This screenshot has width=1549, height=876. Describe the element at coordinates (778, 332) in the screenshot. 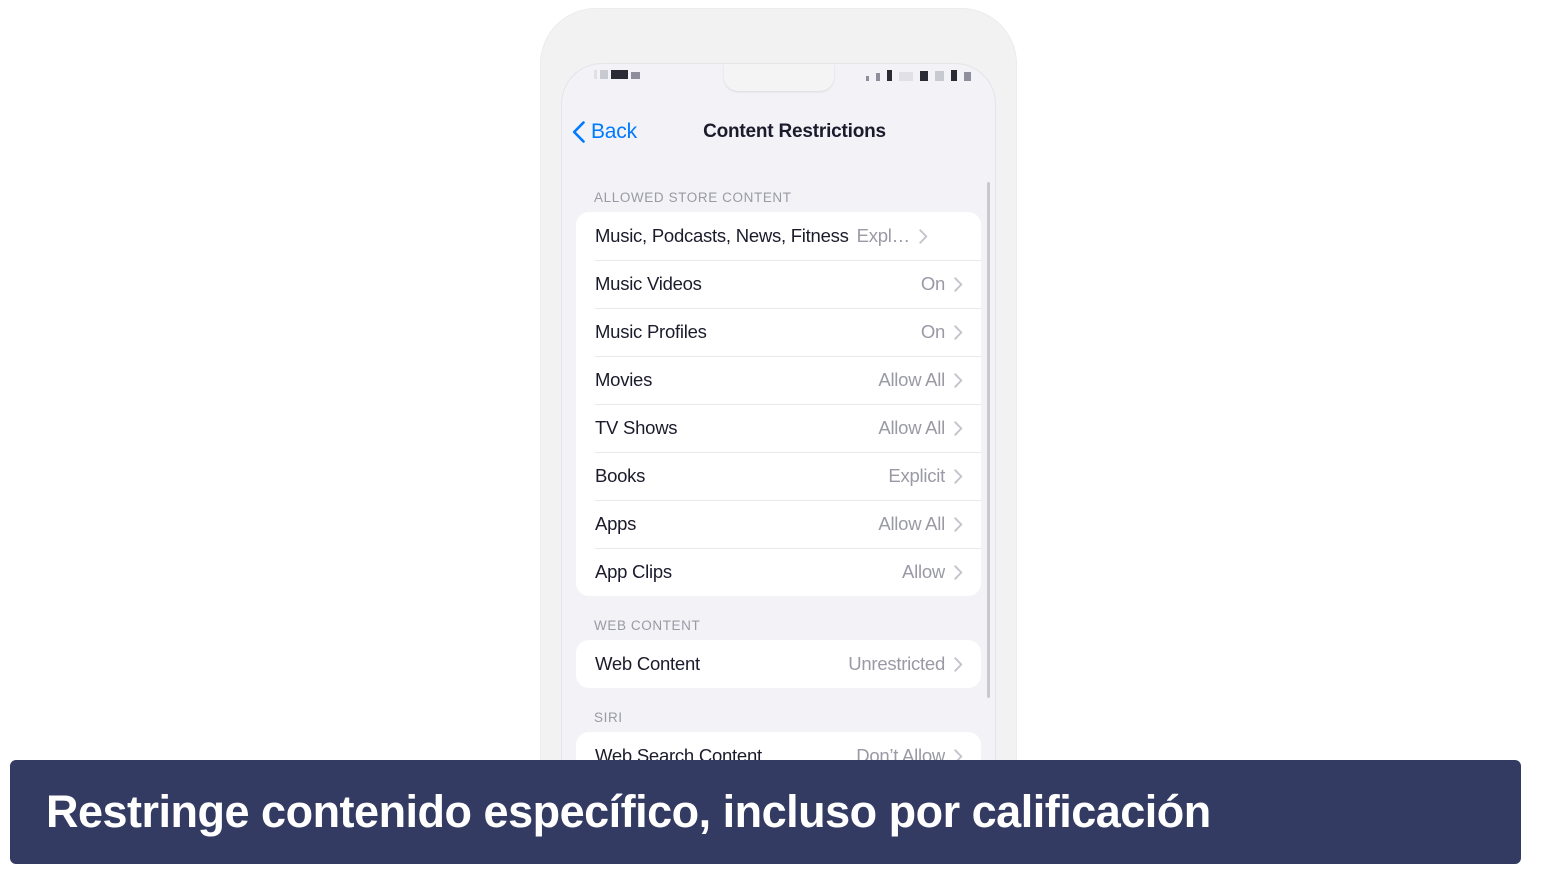

I see `settings-row: Music Profiles On` at that location.